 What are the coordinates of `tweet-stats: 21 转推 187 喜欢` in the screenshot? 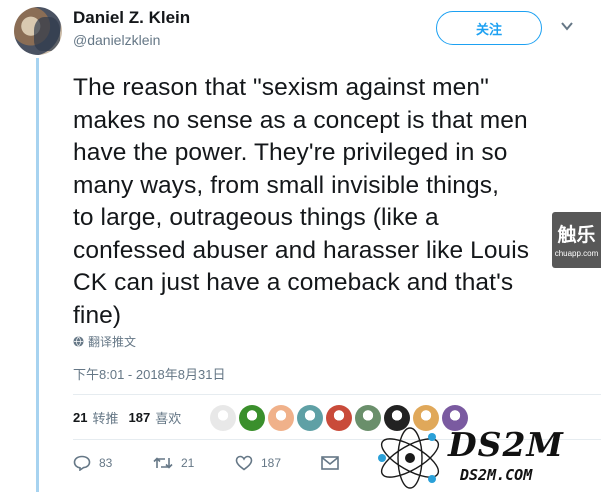 It's located at (132, 417).